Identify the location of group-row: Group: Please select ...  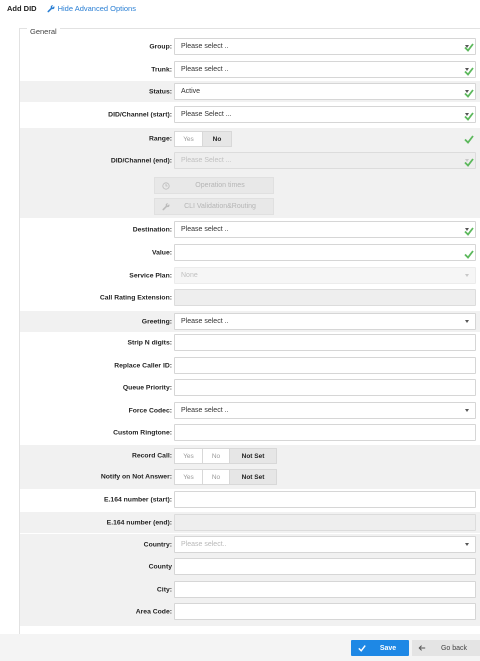
(250, 47).